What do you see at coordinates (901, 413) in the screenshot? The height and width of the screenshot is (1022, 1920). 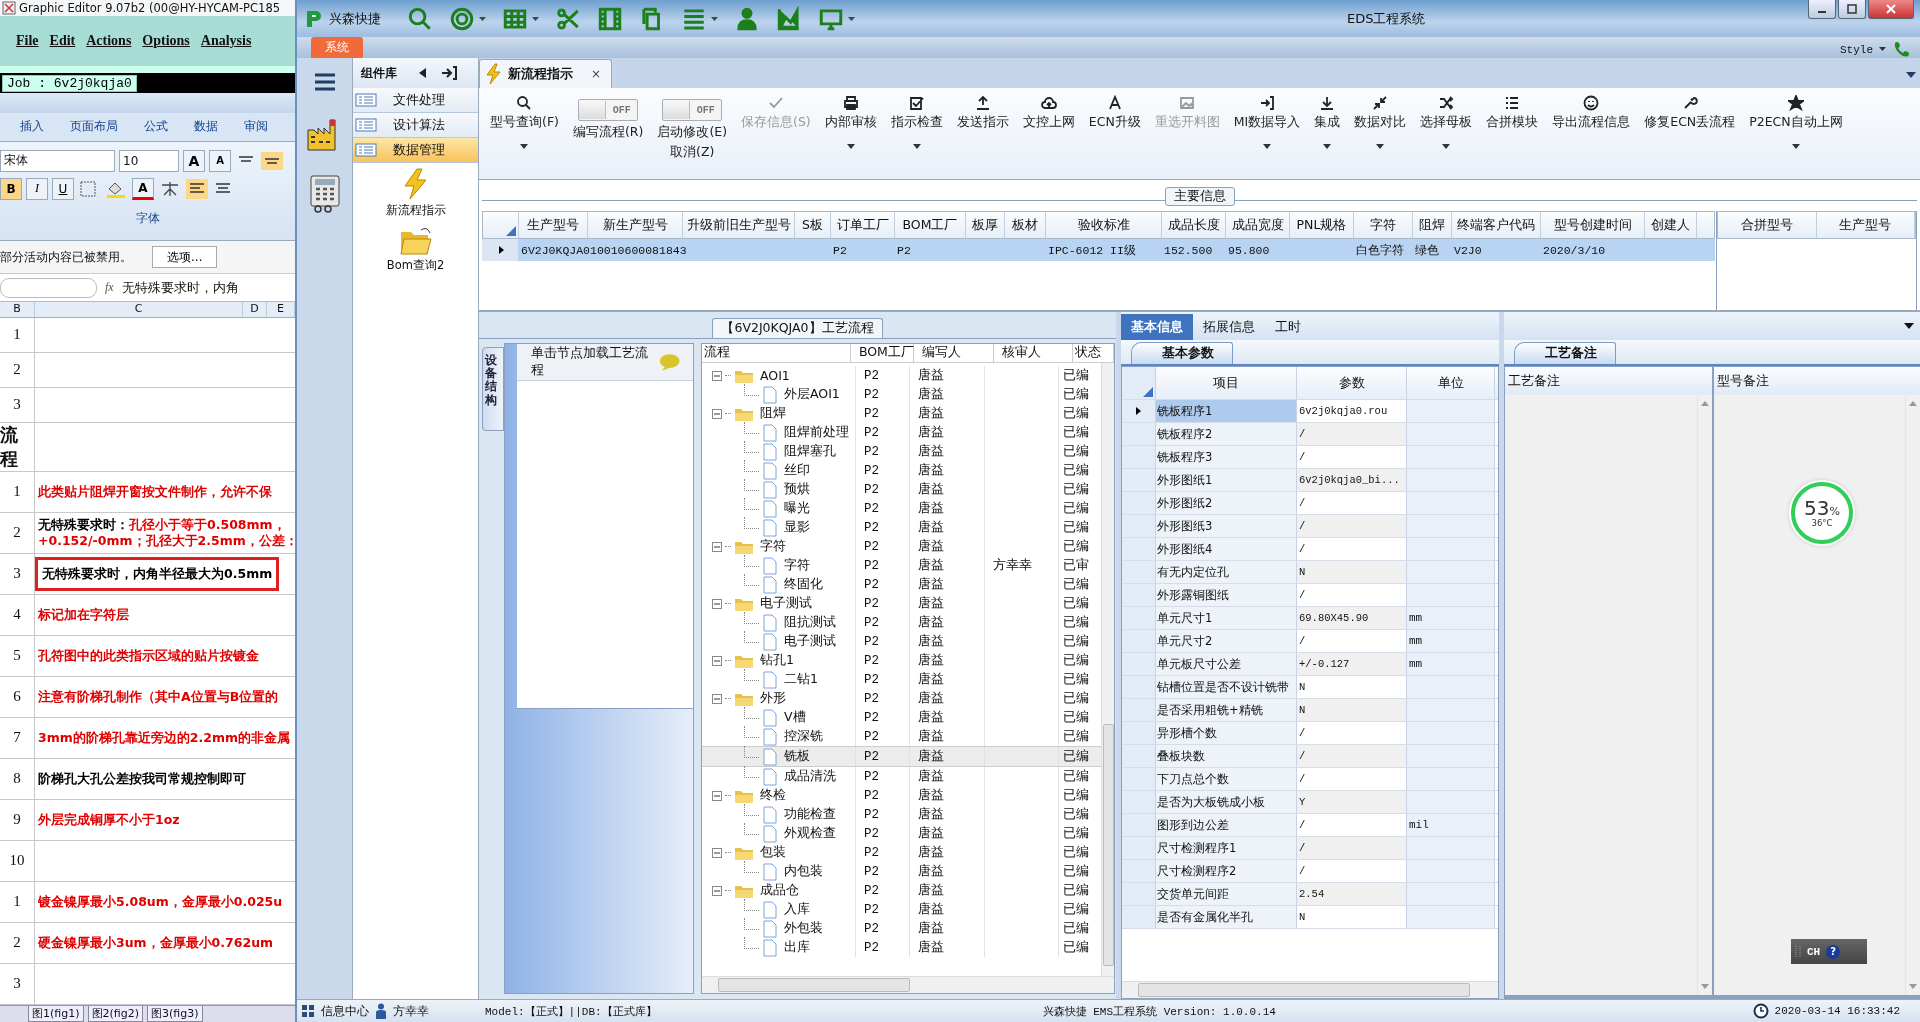 I see `tree-row: 阻焊 P2 唐益 已编` at bounding box center [901, 413].